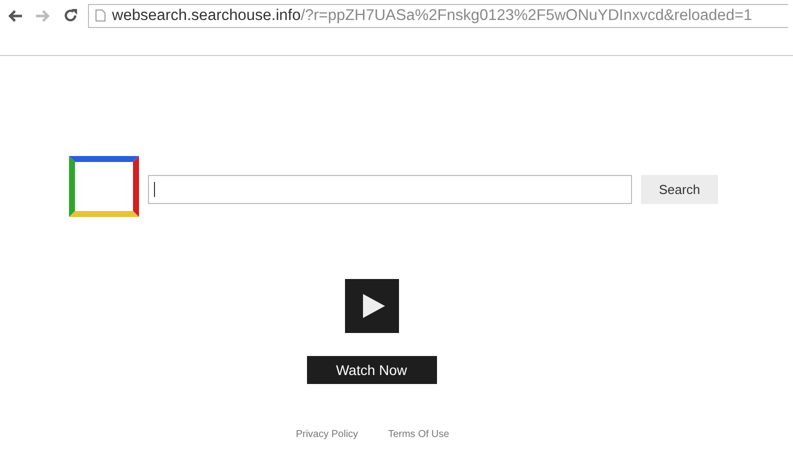 This screenshot has width=793, height=449. Describe the element at coordinates (438, 16) in the screenshot. I see `address-field: websearch.searchouse.info/?r=ppZH7UASa%2Fnskg0123%2F5wONuYDInxvcd&reloaded=1` at that location.